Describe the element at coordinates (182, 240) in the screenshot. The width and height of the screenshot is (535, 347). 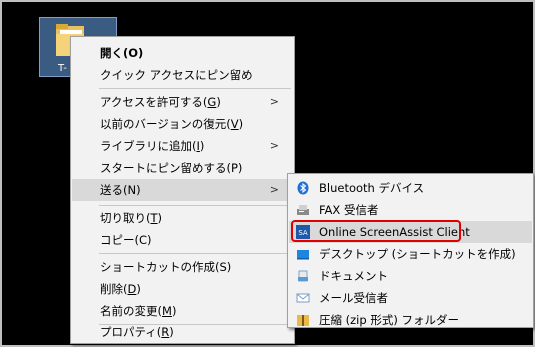
I see `menu-item-copy: コピー(C)` at that location.